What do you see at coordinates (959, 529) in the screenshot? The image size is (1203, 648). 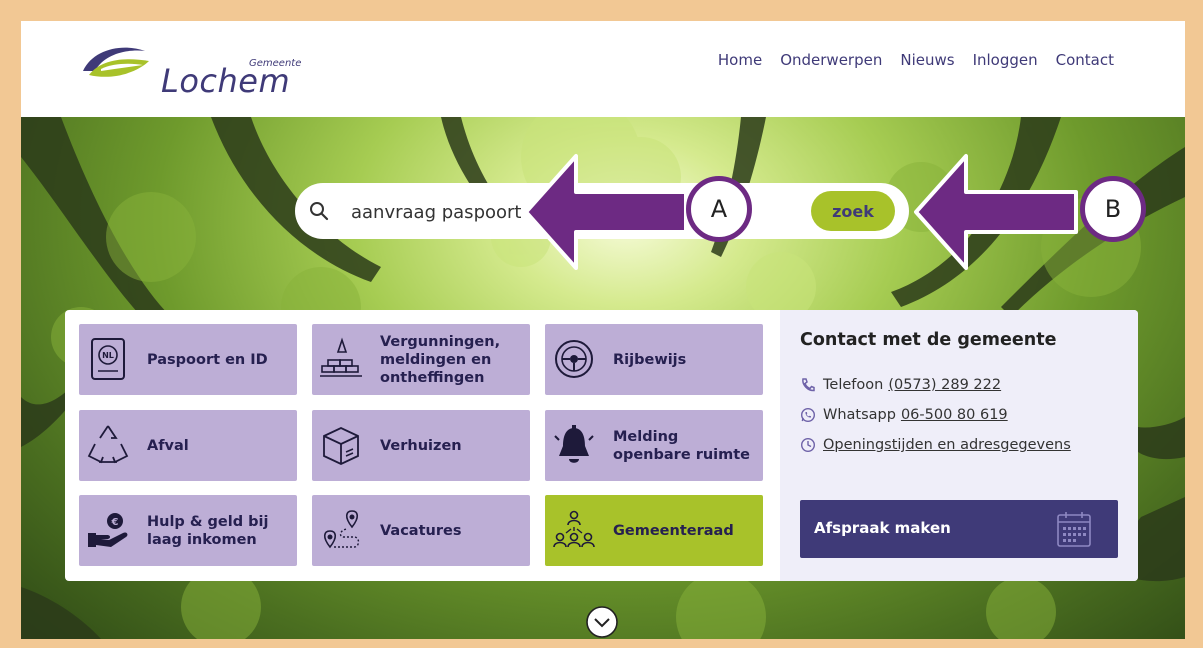 I see `appointment-button: Afspraak maken` at bounding box center [959, 529].